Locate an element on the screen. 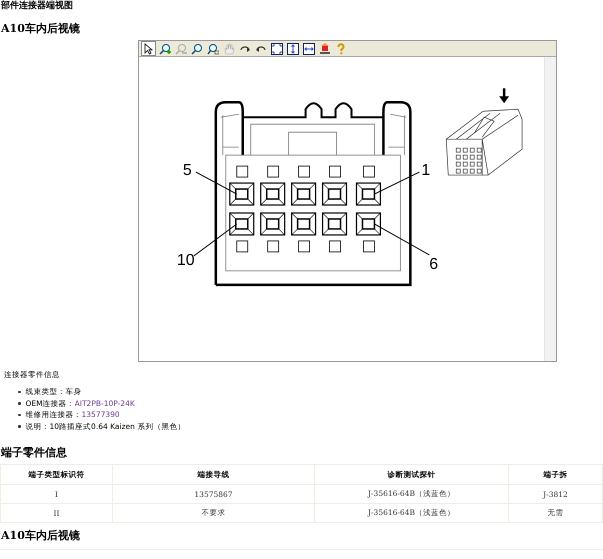 Image resolution: width=603 pixels, height=559 pixels. pin-label: 10 is located at coordinates (185, 260).